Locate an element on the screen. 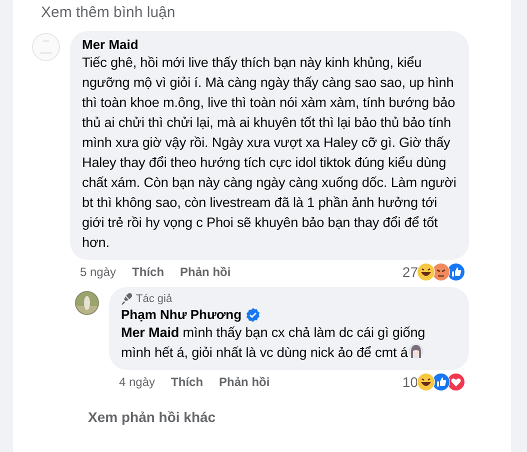 The height and width of the screenshot is (452, 527). view-more-replies-link: Xem phản hồi khác is located at coordinates (270, 410).